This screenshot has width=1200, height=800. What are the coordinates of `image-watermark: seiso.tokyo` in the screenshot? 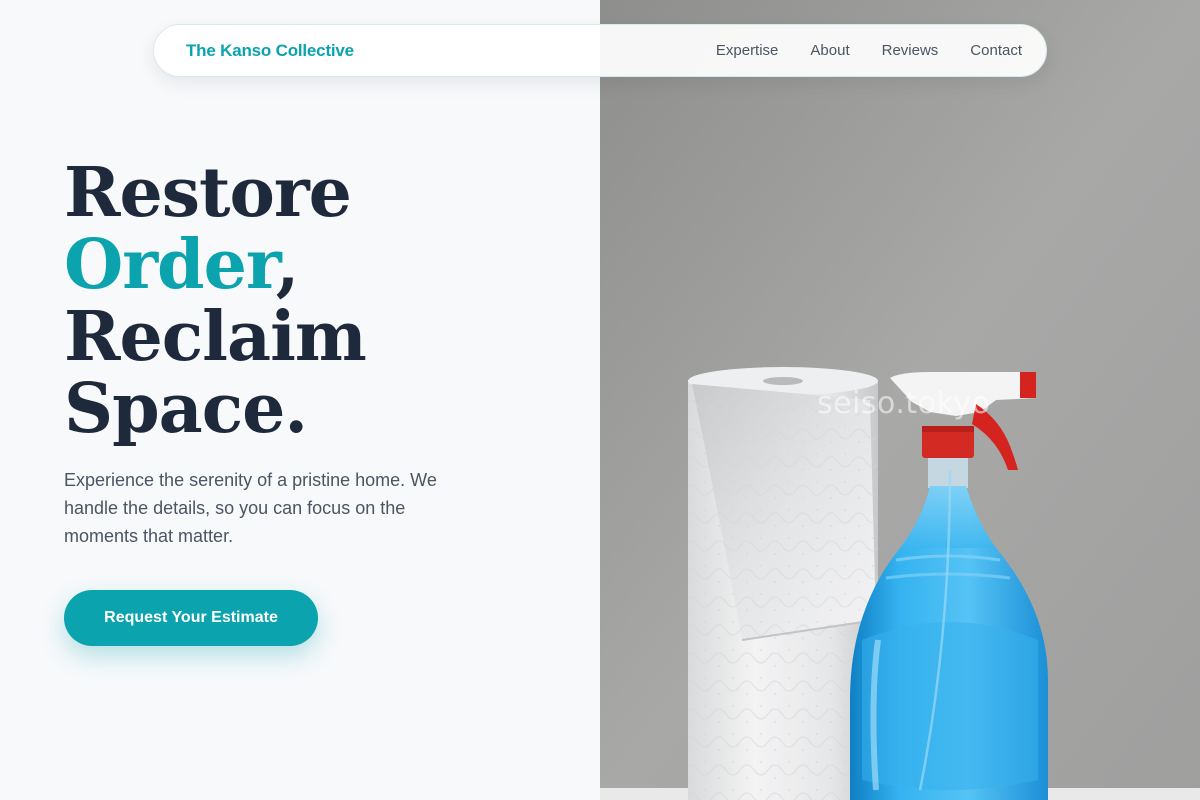 It's located at (904, 403).